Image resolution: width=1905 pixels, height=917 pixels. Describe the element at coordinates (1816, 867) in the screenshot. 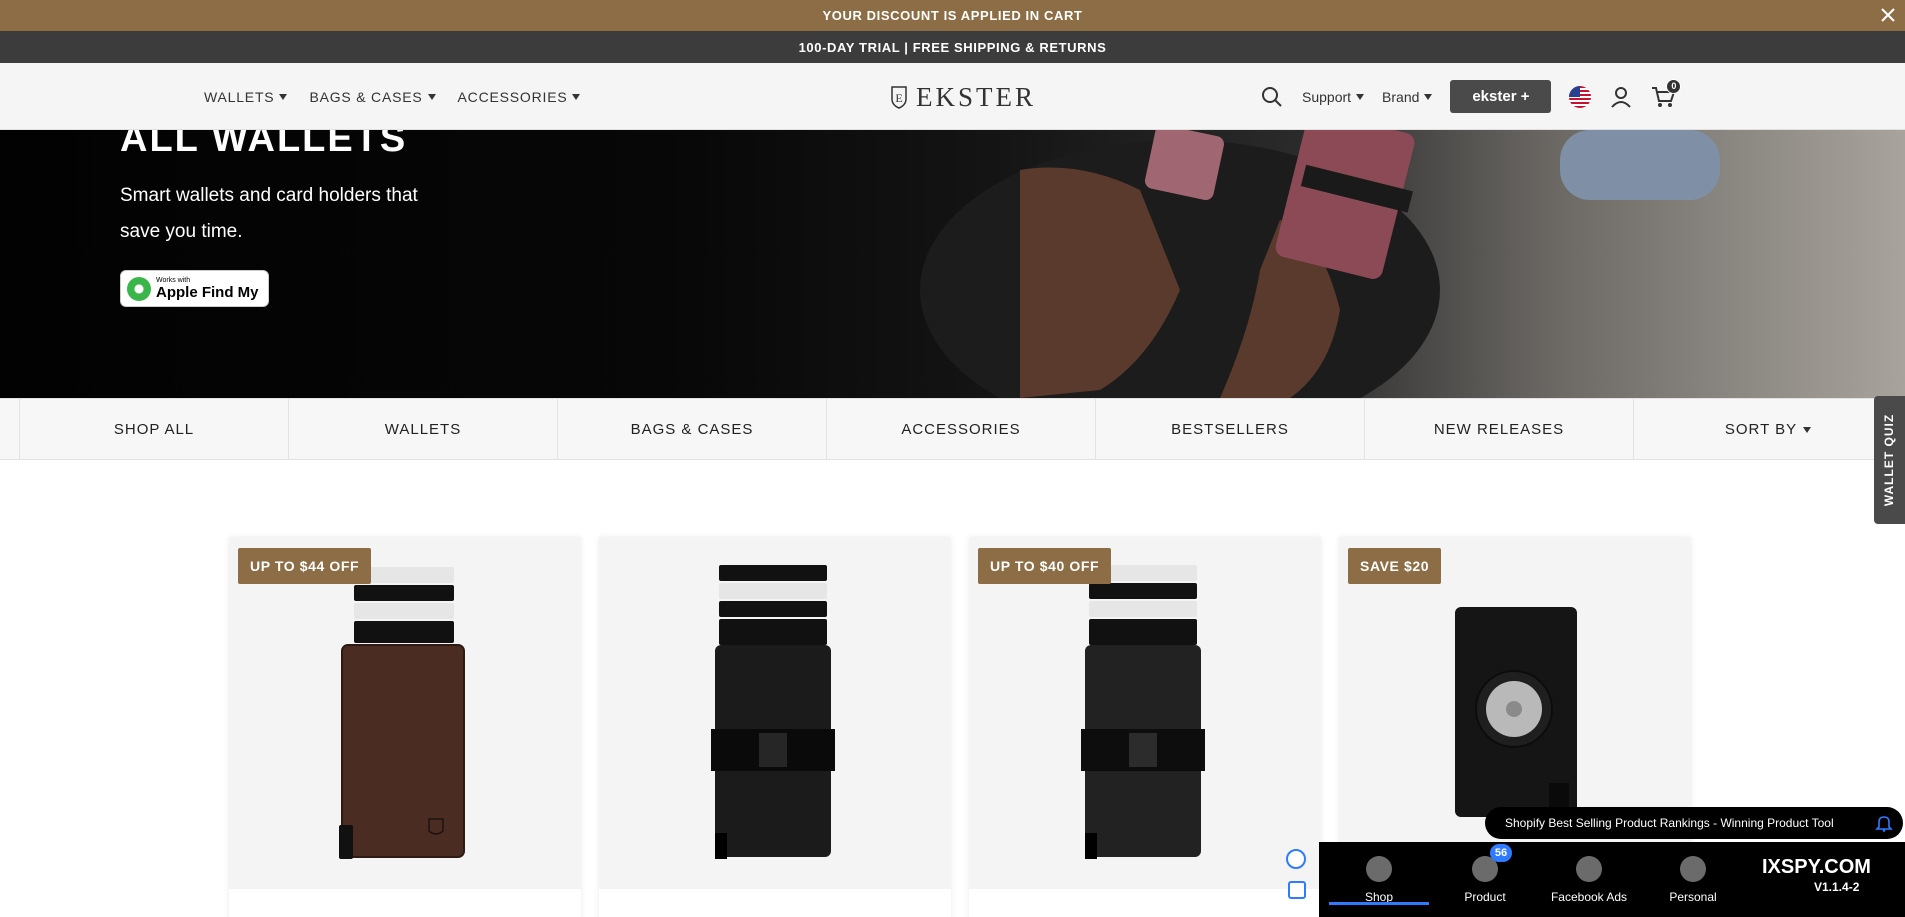

I see `ixspy-brand: IXSPY.COM` at that location.